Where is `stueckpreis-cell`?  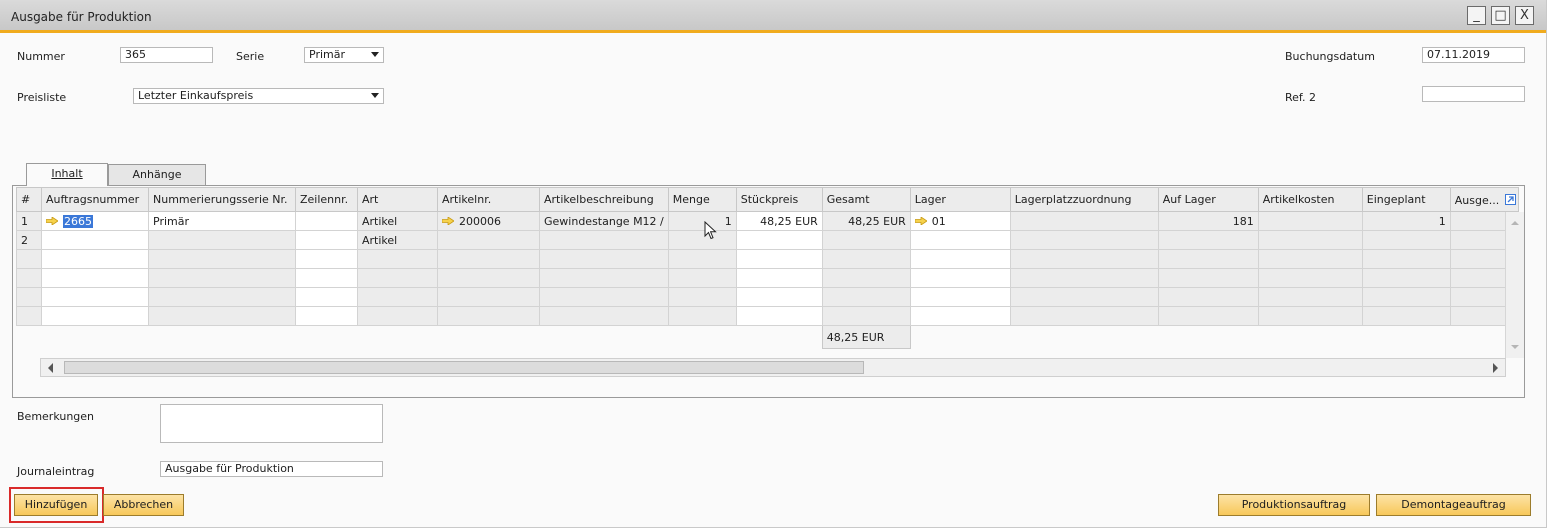
stueckpreis-cell is located at coordinates (779, 240).